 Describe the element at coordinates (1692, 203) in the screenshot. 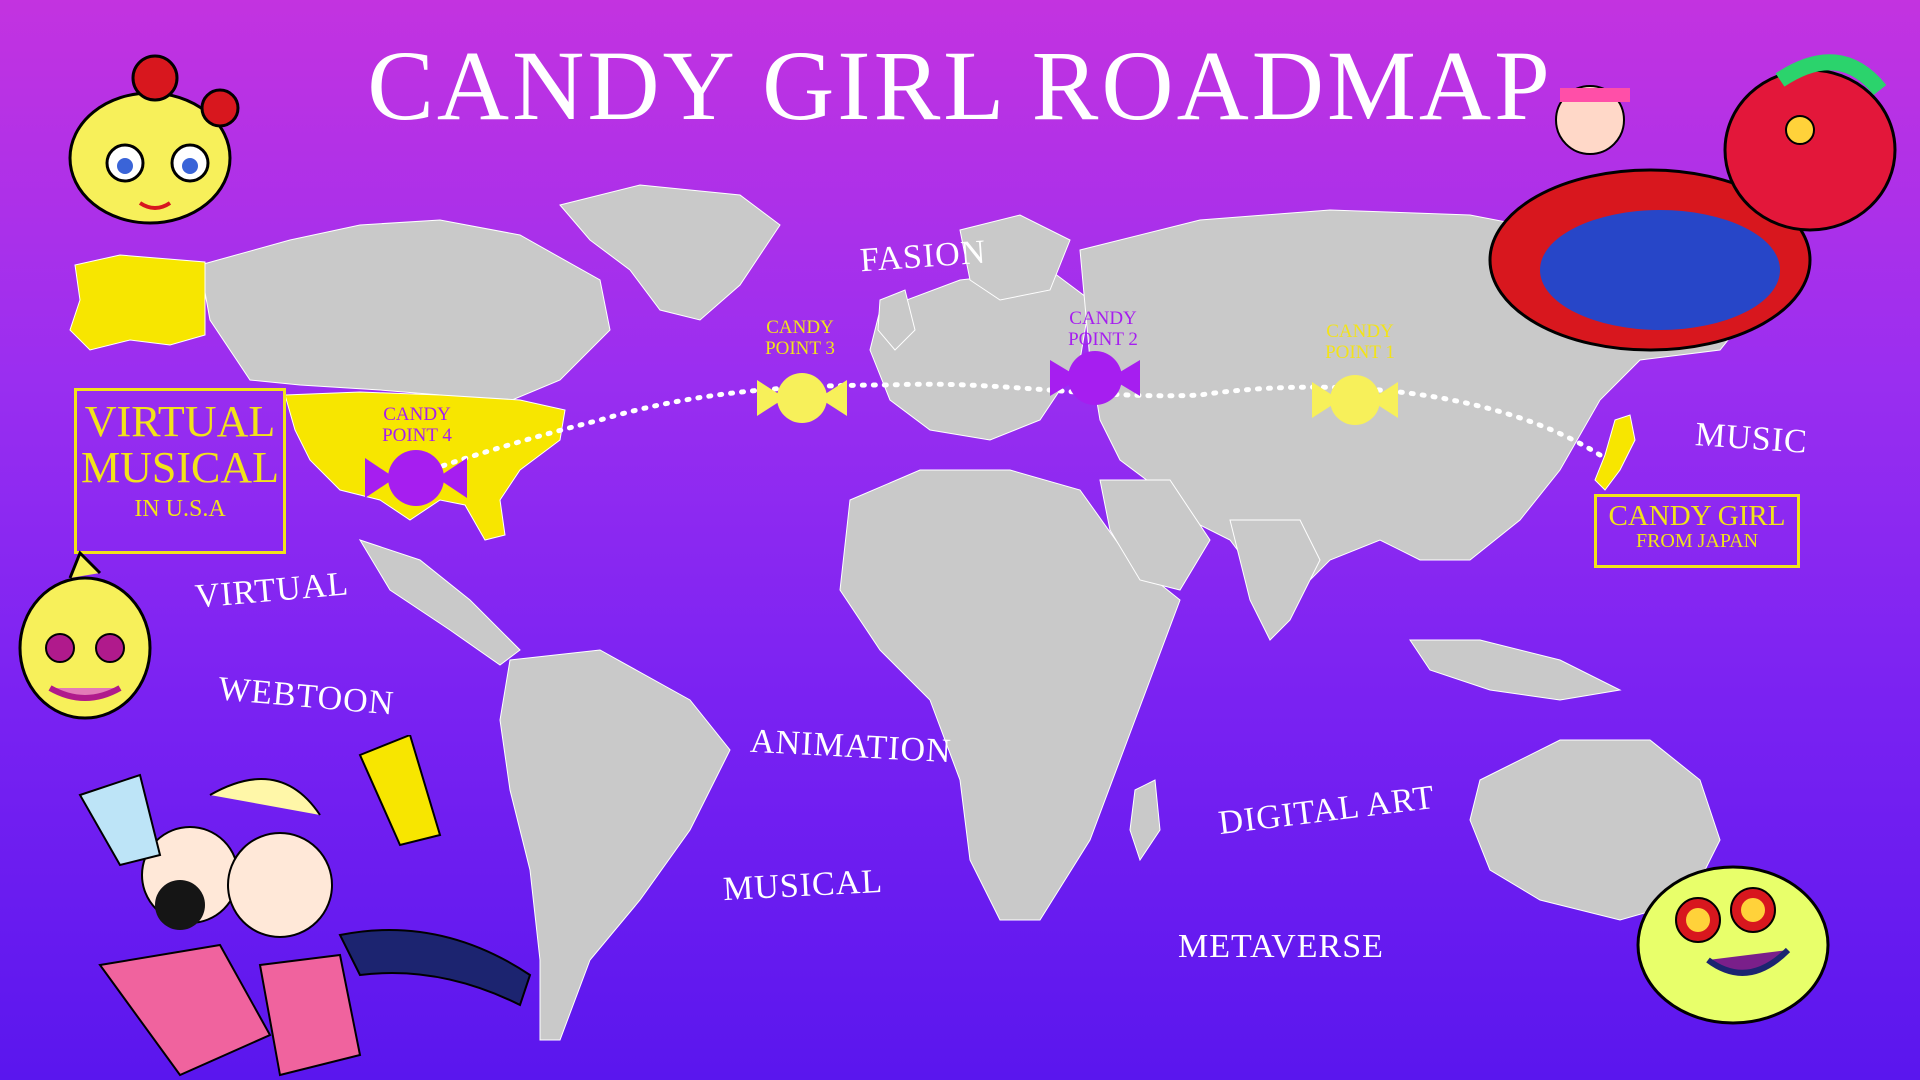

I see `character-red-dragon-top-right` at that location.